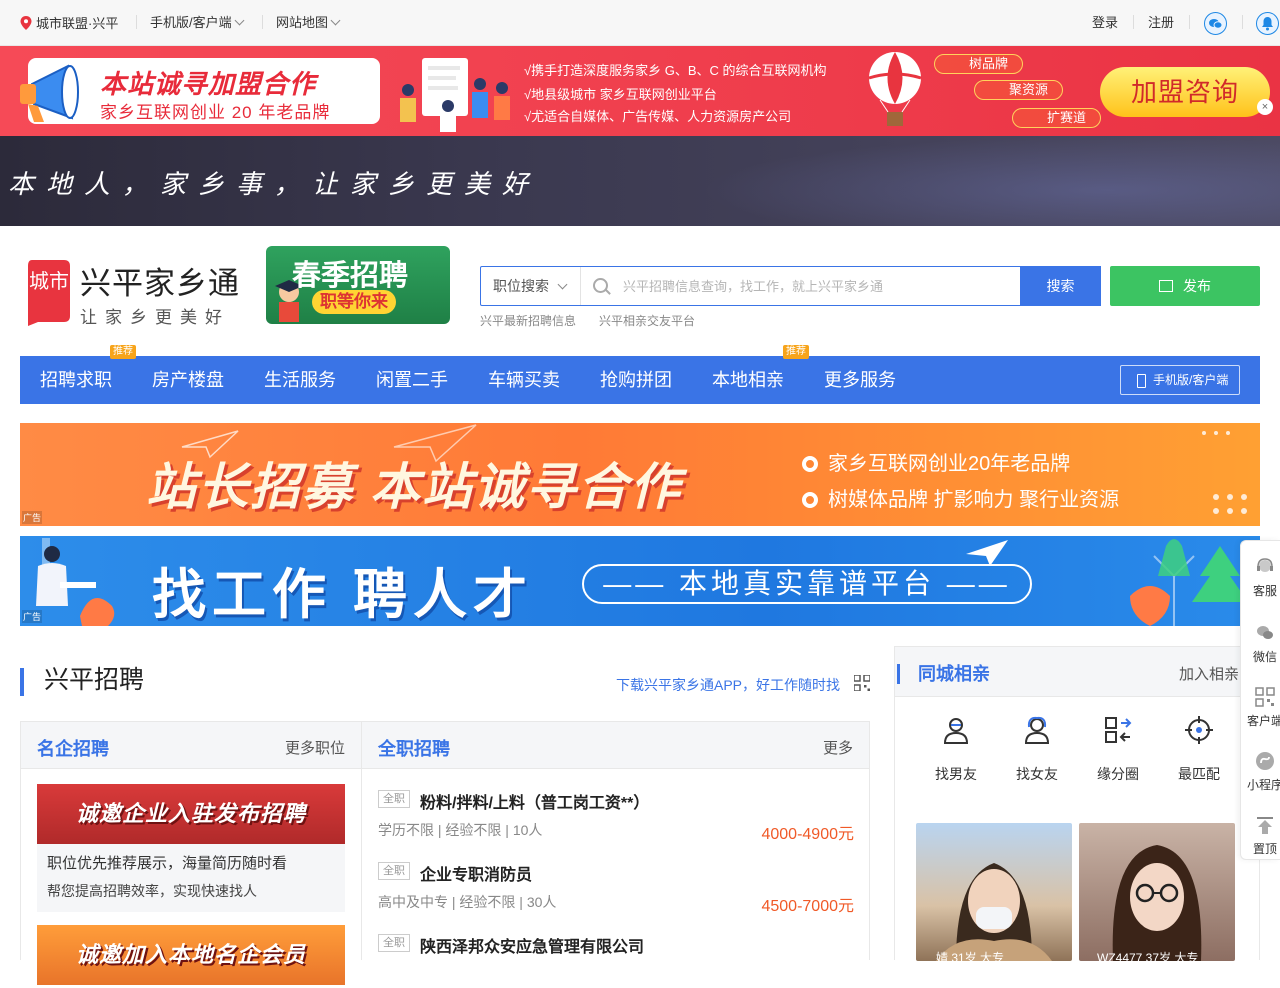 The height and width of the screenshot is (988, 1280). I want to click on find-girlfriend-button: 找女友, so click(1037, 749).